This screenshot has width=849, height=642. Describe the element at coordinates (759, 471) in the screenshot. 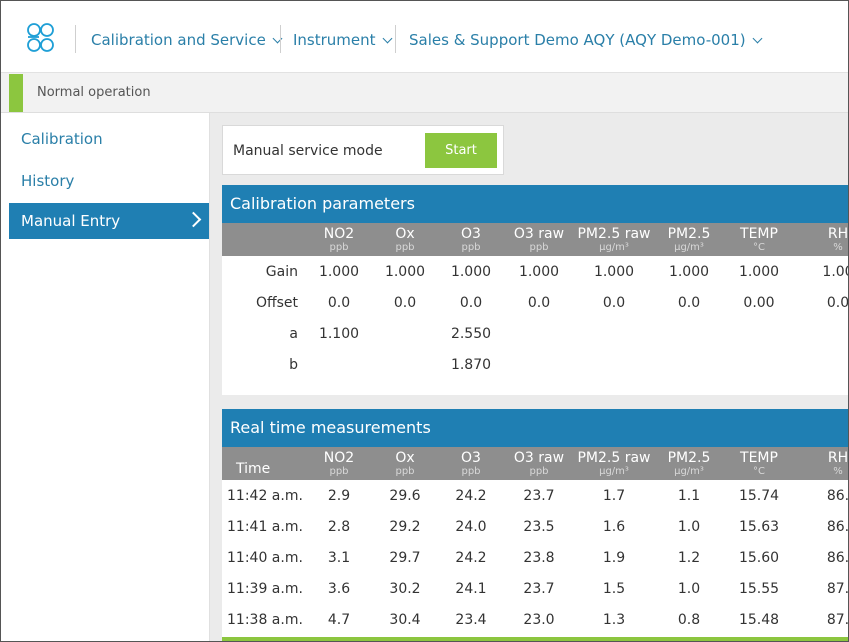

I see `column-unit: °C` at that location.